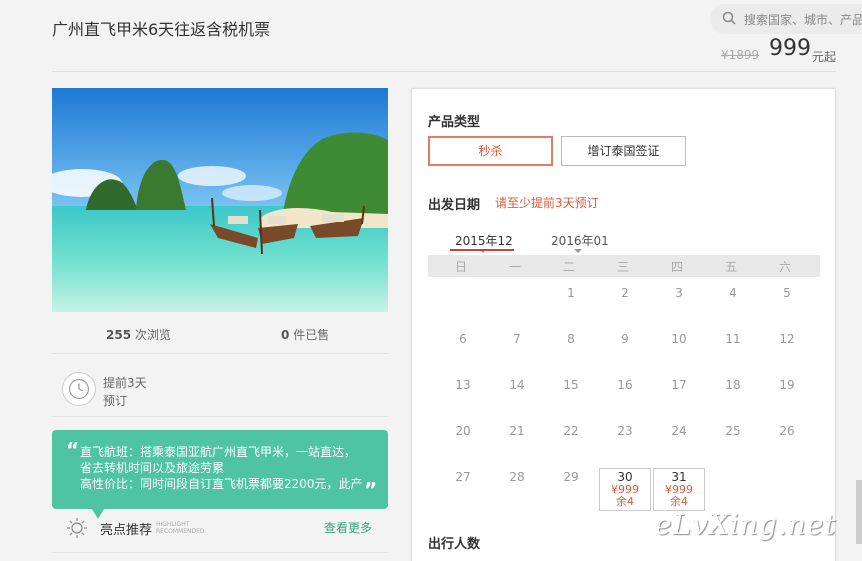 Image resolution: width=862 pixels, height=561 pixels. What do you see at coordinates (676, 267) in the screenshot?
I see `weekday: 四` at bounding box center [676, 267].